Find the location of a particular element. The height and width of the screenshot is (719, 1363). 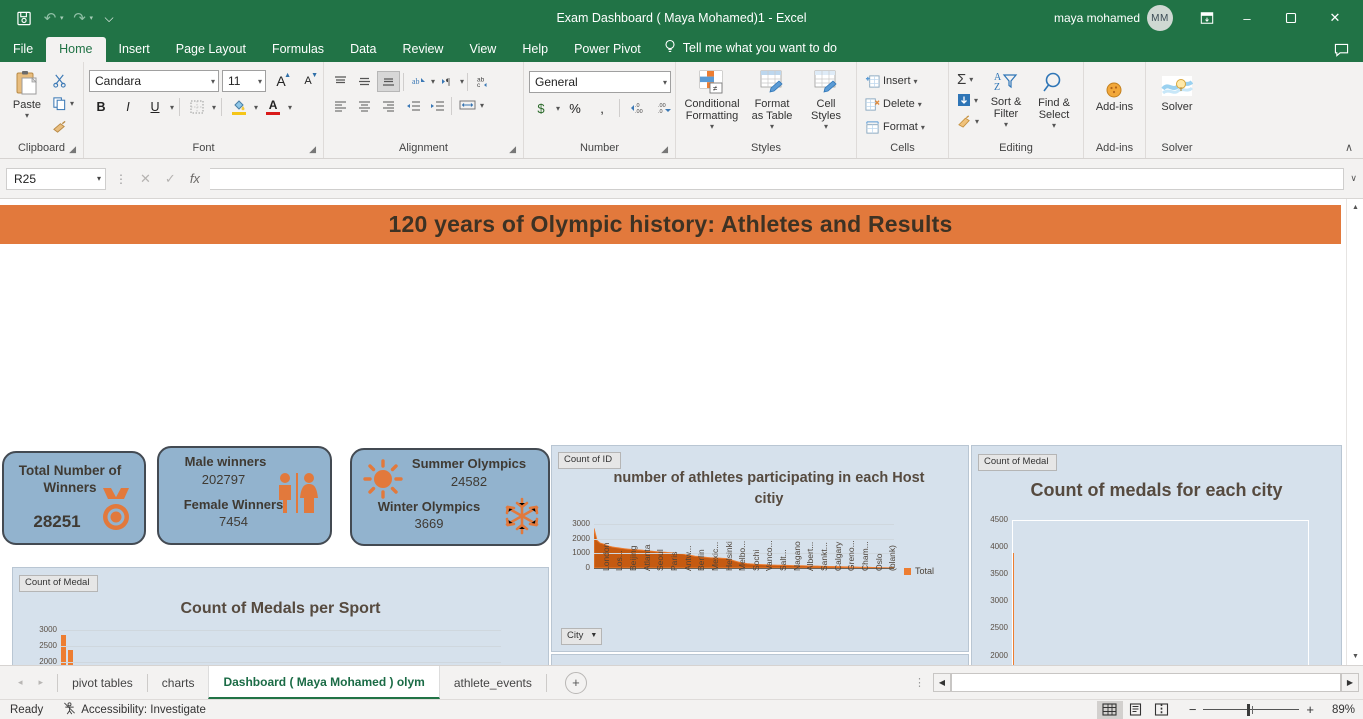

undo-caret-icon: ▾ is located at coordinates (62, 18).